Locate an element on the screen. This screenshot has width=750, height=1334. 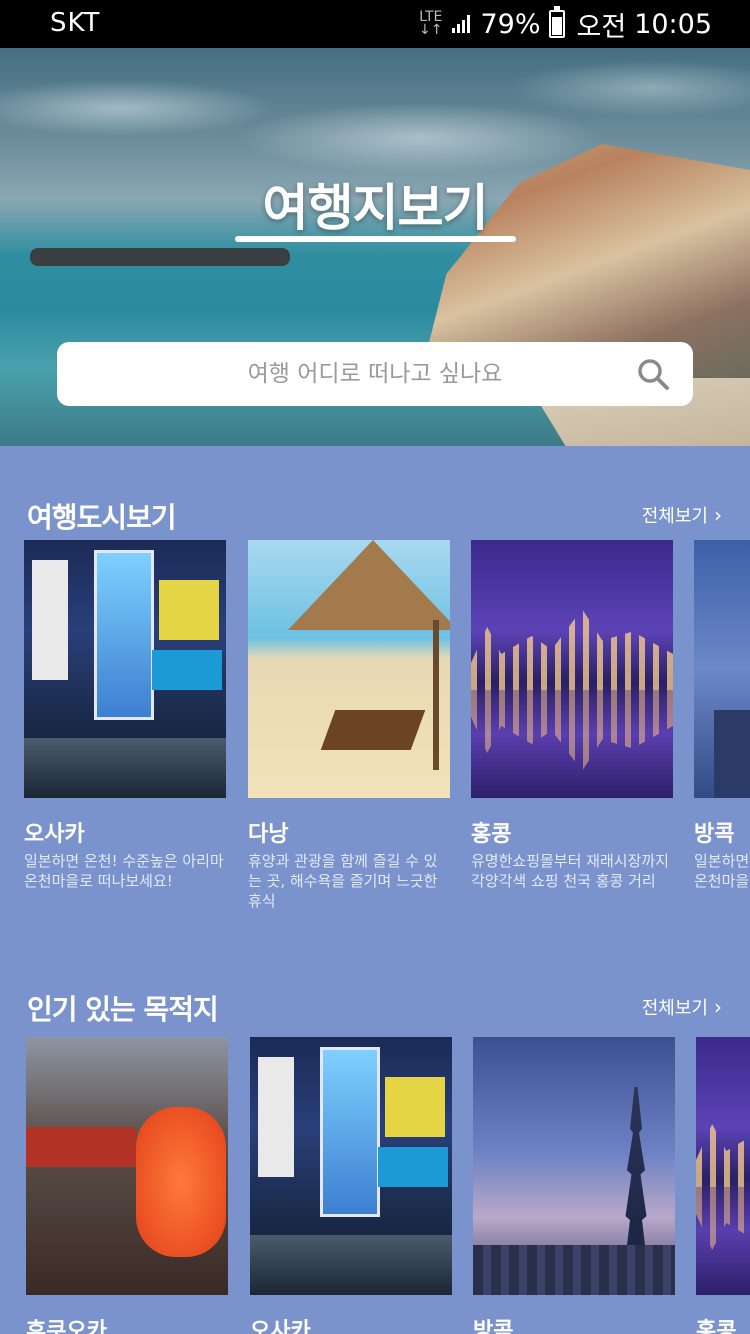
city-card-description: 유명한쇼핑몰부터 재래시장까지 각양각색 쇼핑 천국 홍콩 거리 is located at coordinates (570, 871).